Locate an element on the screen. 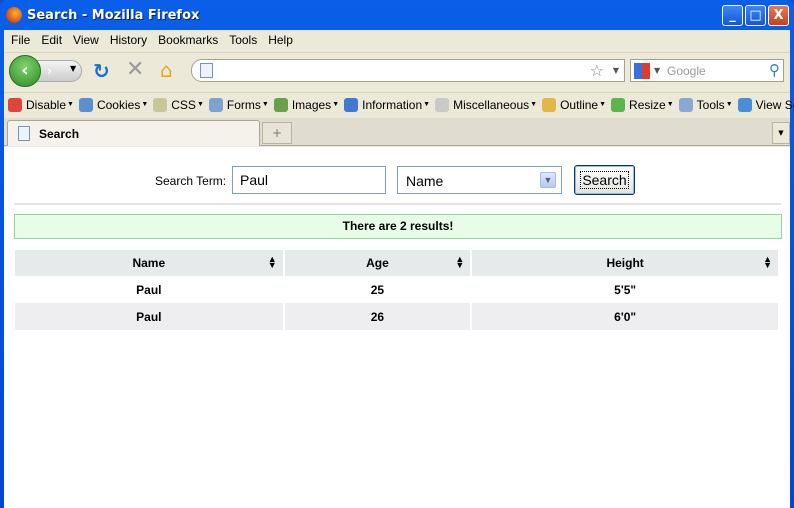  addon-resize-menu: Resize ▼ is located at coordinates (642, 104).